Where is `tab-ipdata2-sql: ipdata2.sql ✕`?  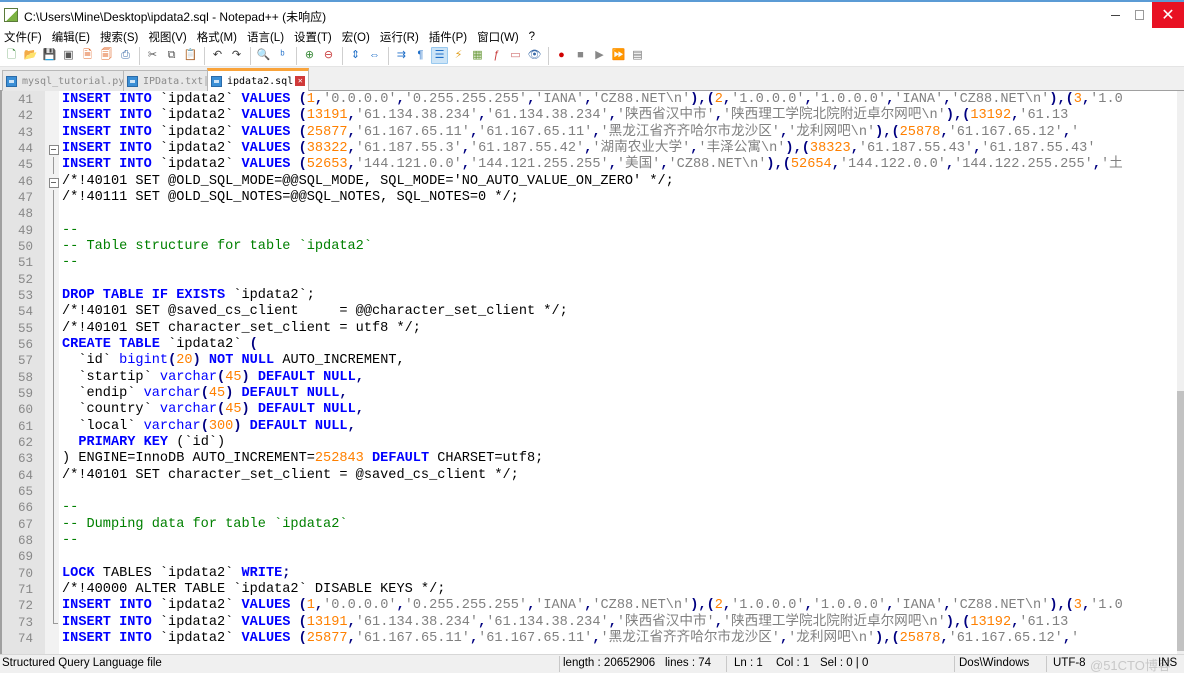
tab-ipdata2-sql: ipdata2.sql ✕ is located at coordinates (258, 79).